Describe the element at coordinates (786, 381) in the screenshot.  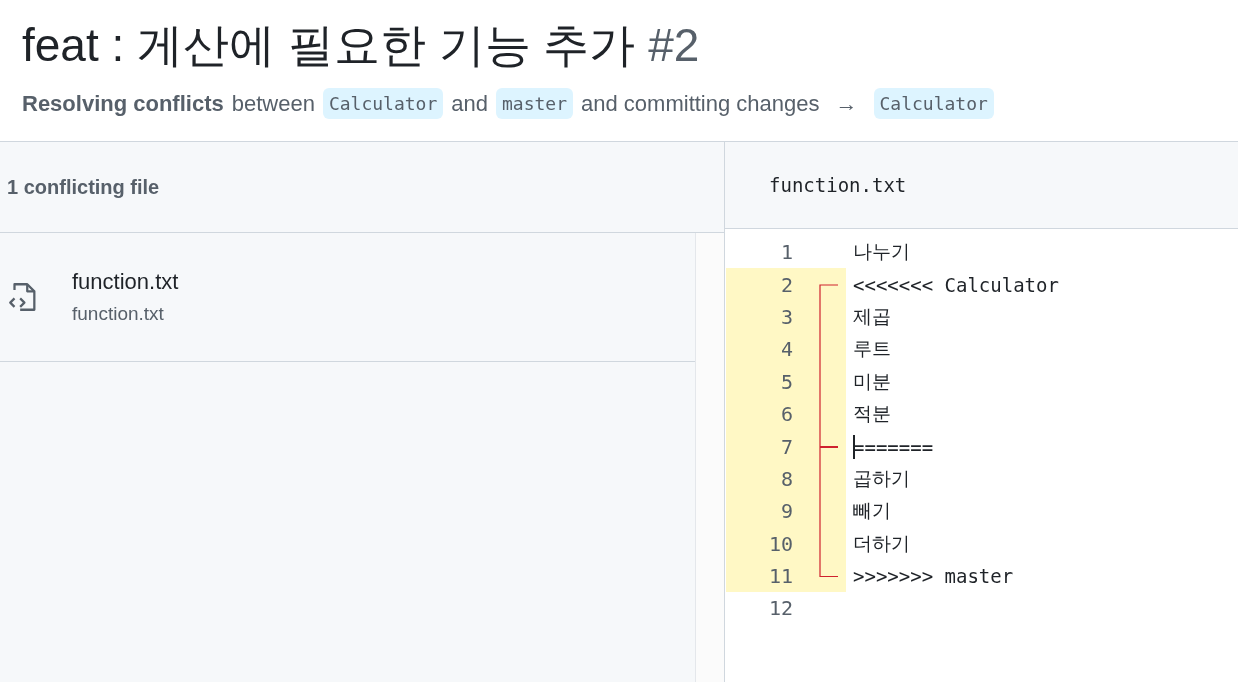
I see `line-number: 5` at that location.